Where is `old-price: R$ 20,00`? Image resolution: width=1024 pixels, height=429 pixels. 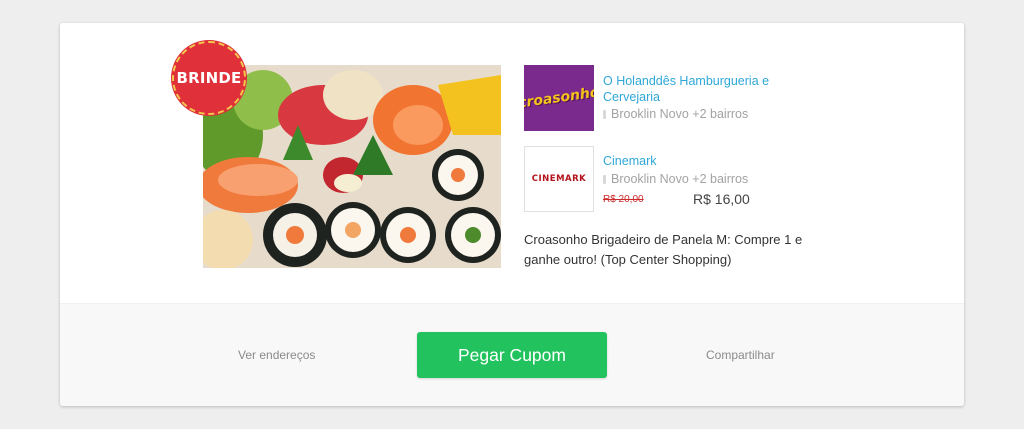
old-price: R$ 20,00 is located at coordinates (623, 199).